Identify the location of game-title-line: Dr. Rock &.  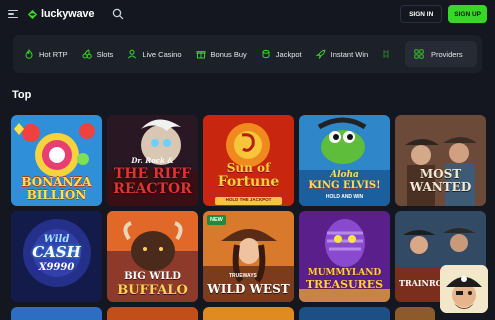
(152, 160).